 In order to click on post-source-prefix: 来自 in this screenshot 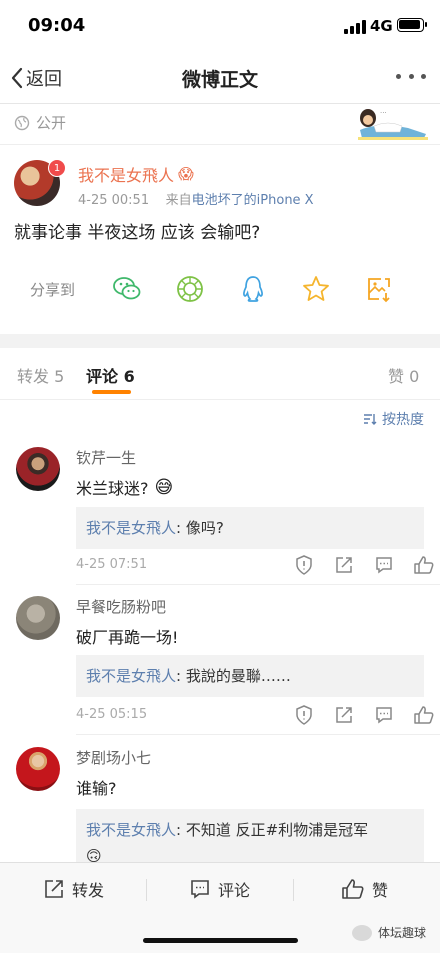, I will do `click(178, 200)`.